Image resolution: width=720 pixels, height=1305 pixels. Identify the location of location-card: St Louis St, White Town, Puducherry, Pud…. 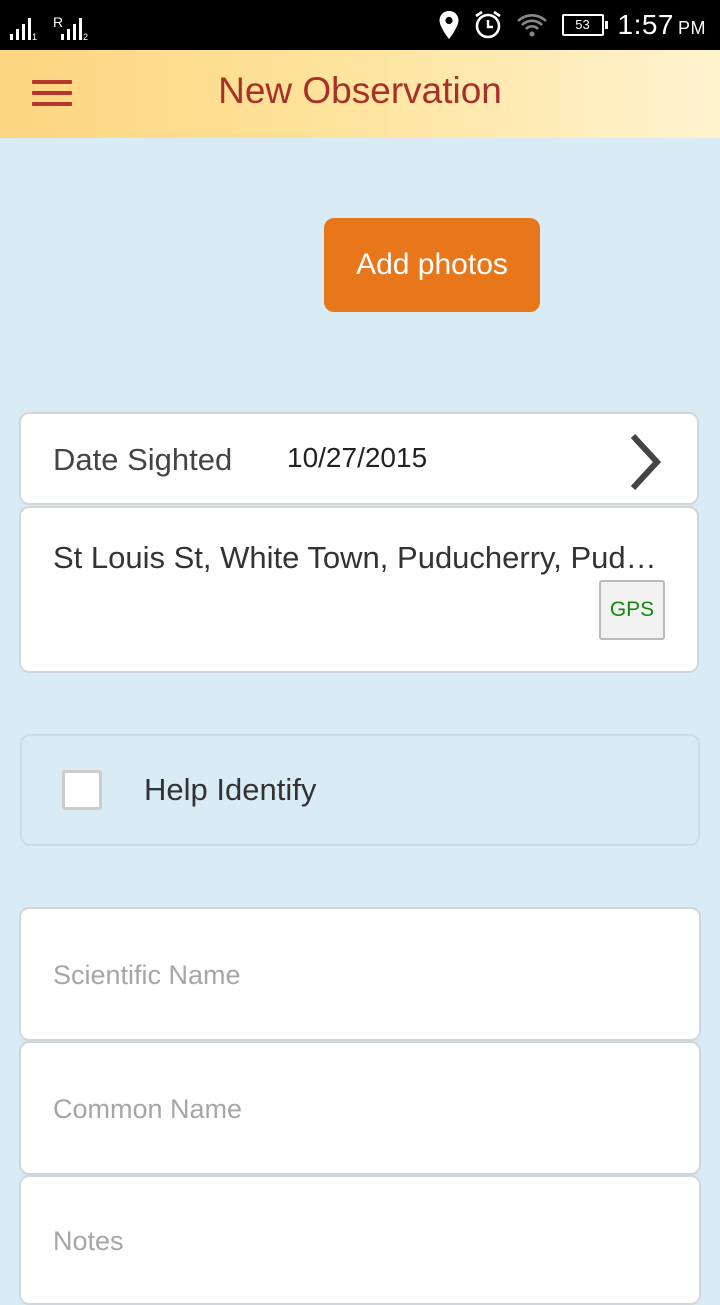
(359, 589).